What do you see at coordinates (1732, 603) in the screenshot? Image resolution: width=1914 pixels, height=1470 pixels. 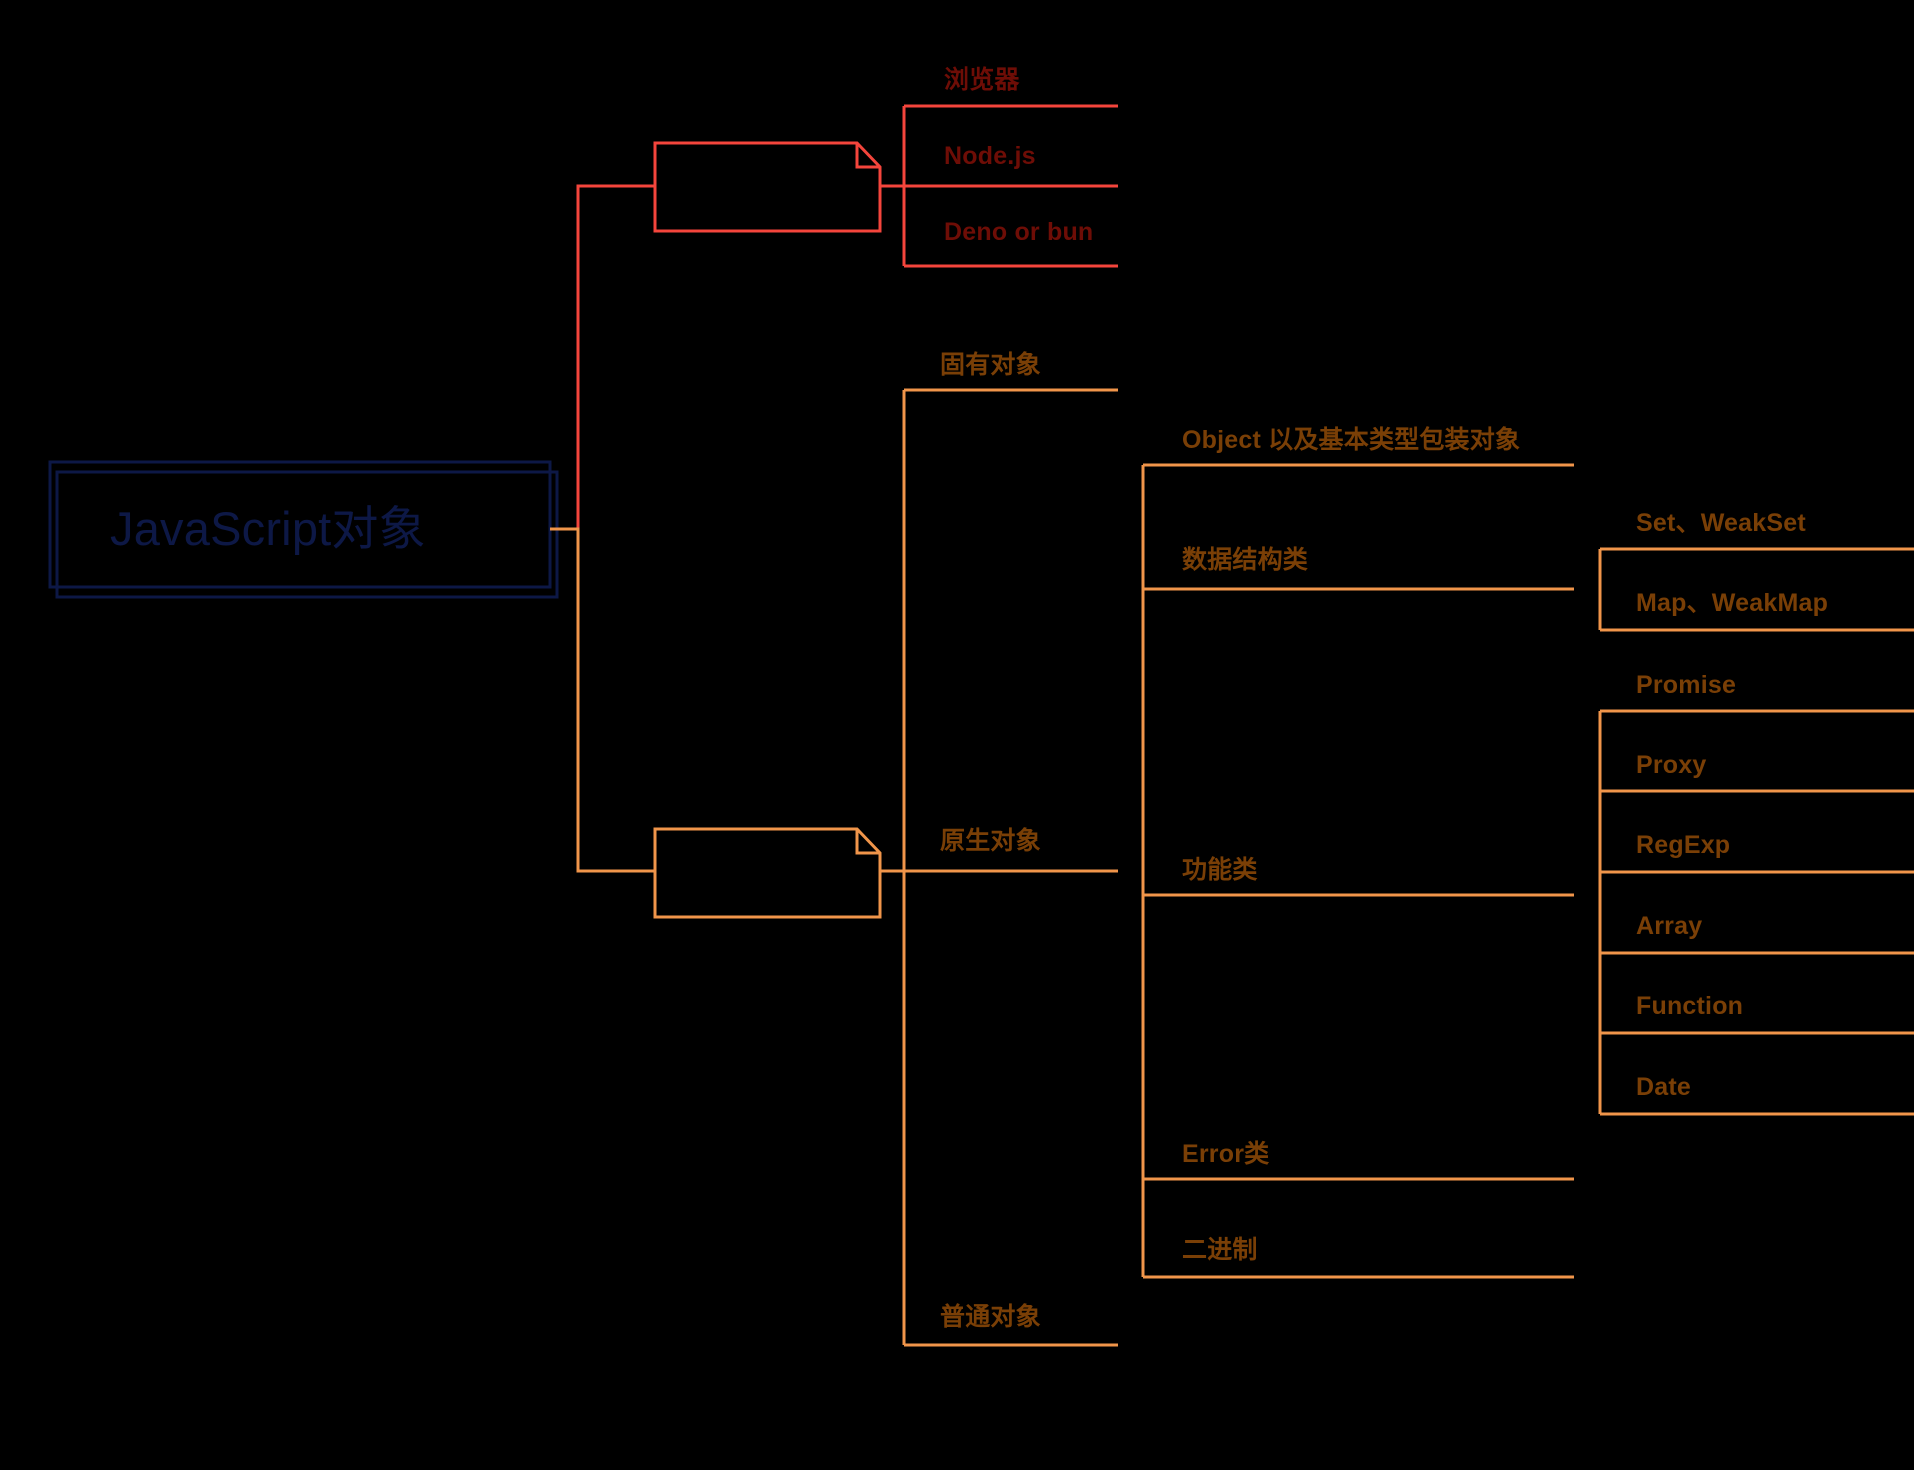 I see `node-map-weakmap-label: Map、WeakMap` at bounding box center [1732, 603].